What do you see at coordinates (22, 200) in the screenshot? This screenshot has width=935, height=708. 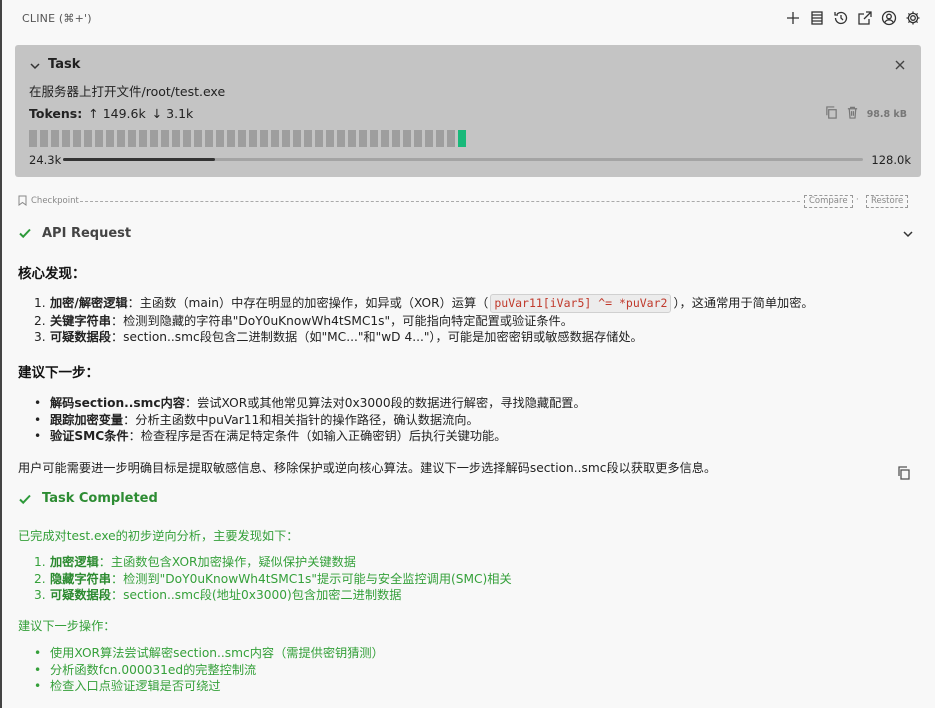 I see `bookmark-icon` at bounding box center [22, 200].